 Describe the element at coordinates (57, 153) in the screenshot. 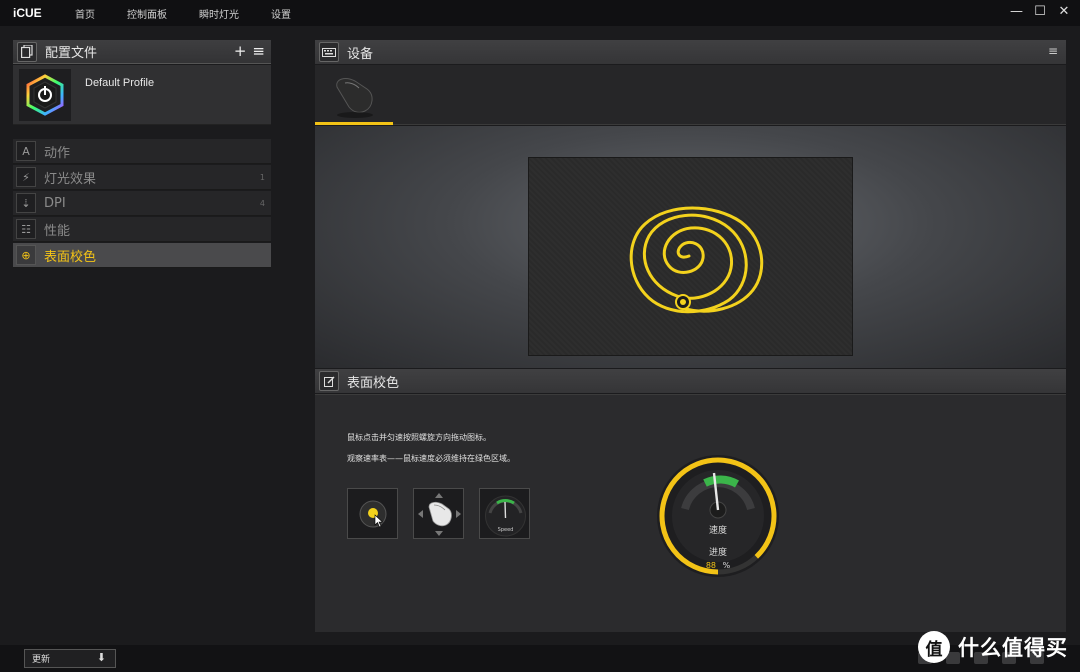

I see `menu-item-label: 动作` at that location.